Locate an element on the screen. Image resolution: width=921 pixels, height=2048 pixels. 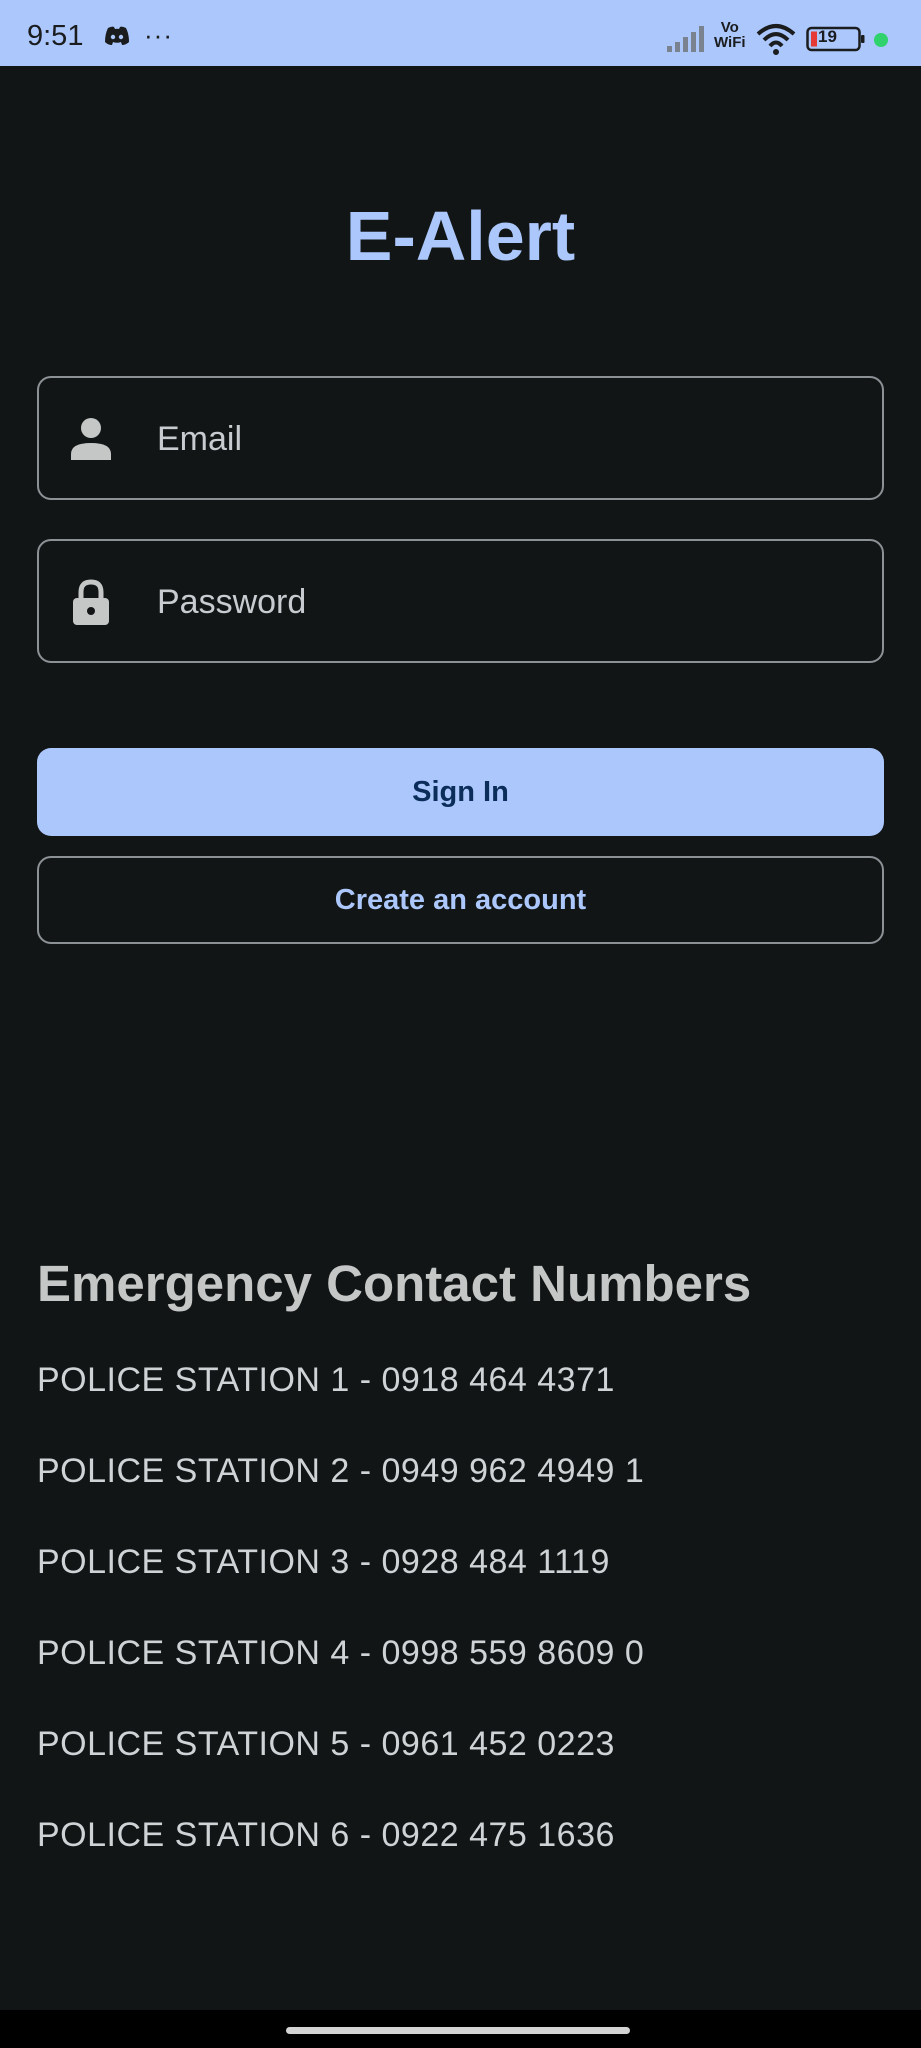
app-title: E-Alert is located at coordinates (460, 236).